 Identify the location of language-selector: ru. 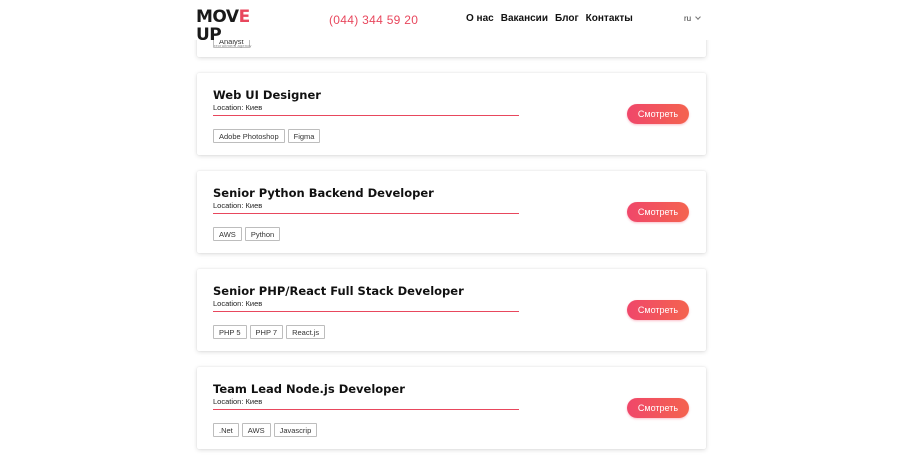
(692, 18).